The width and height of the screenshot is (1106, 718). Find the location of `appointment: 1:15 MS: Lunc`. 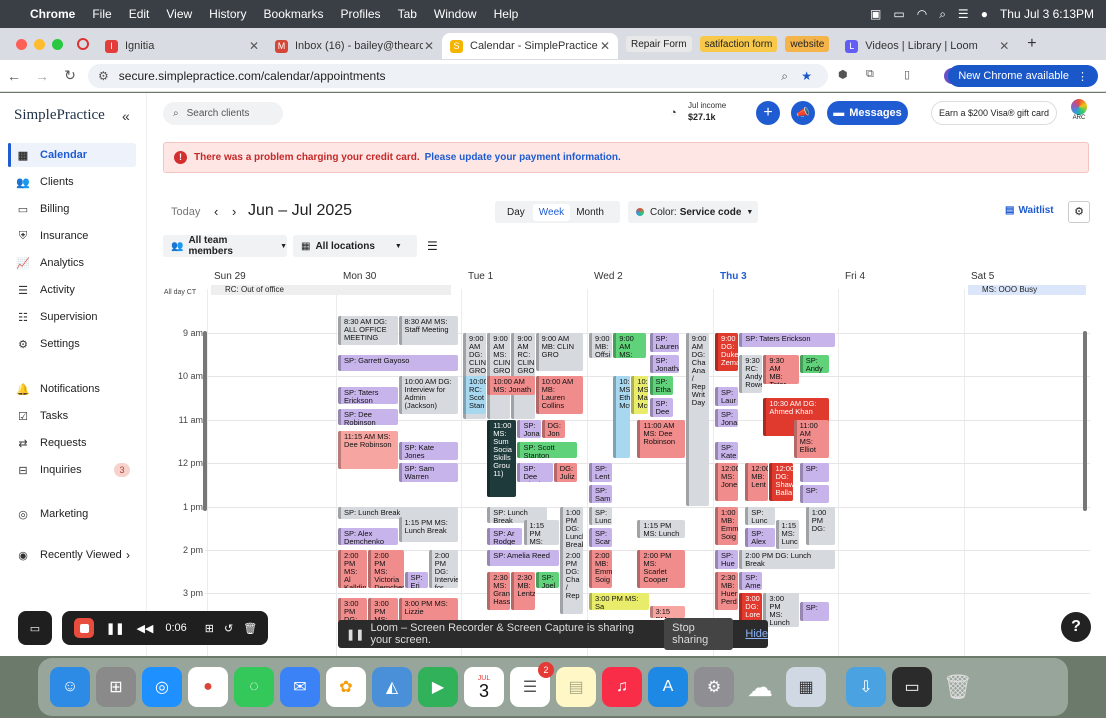

appointment: 1:15 MS: Lunc is located at coordinates (787, 534).